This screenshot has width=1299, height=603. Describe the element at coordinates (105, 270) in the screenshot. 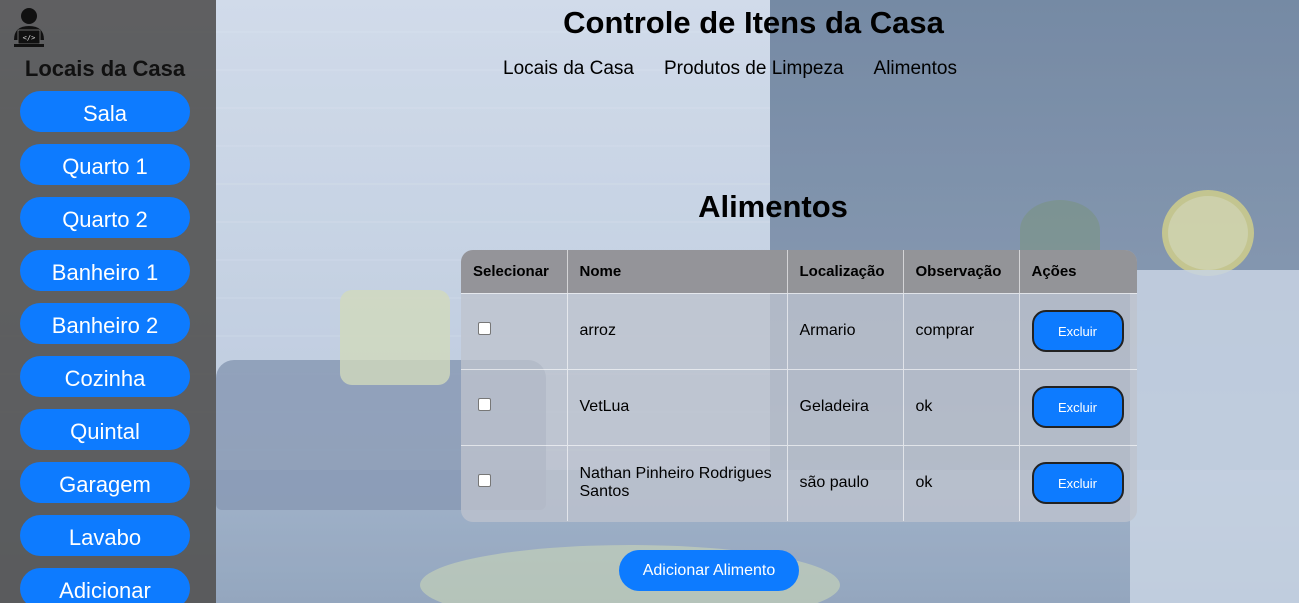

I see `sidebar-item-banheiro-1: Banheiro 1` at that location.